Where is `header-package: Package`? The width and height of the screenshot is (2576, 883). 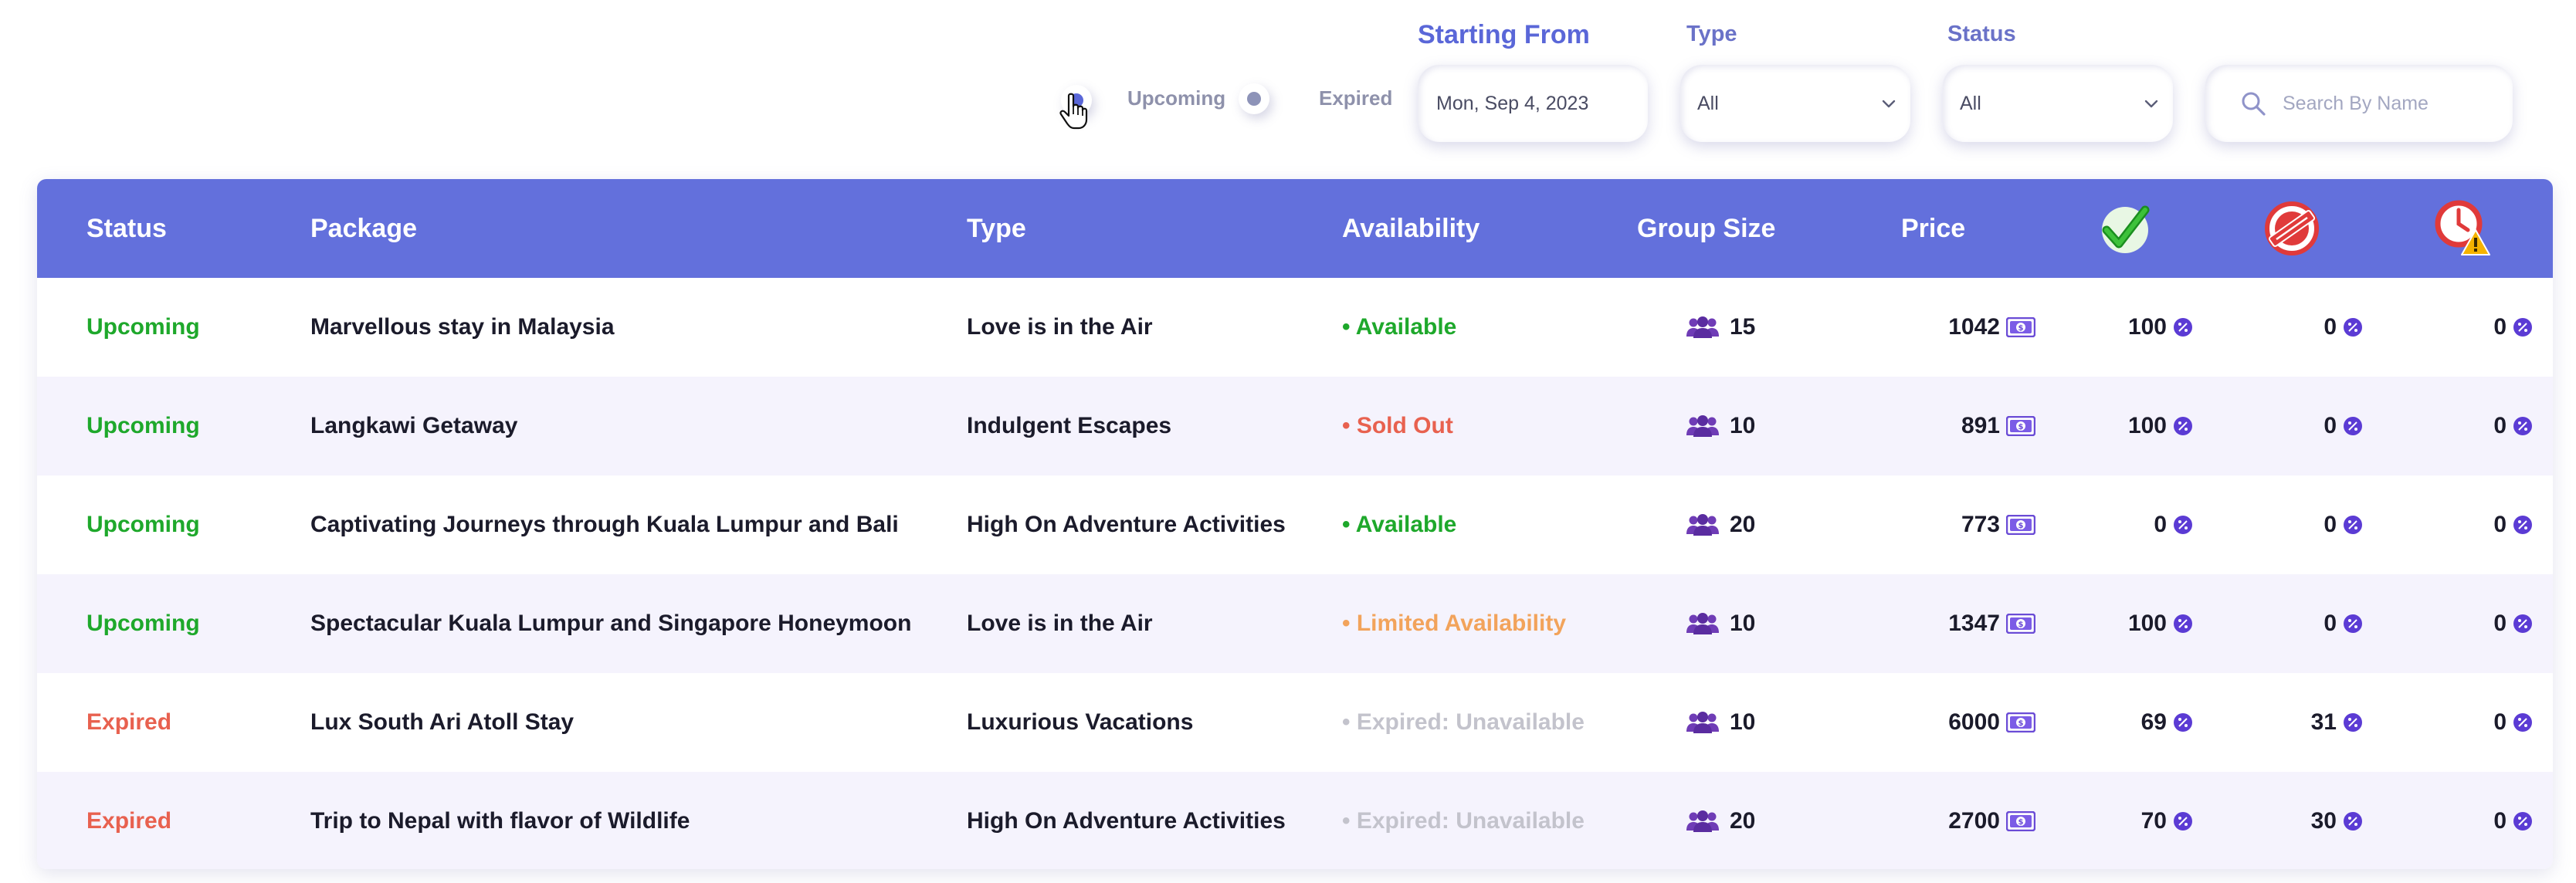
header-package: Package is located at coordinates (363, 228).